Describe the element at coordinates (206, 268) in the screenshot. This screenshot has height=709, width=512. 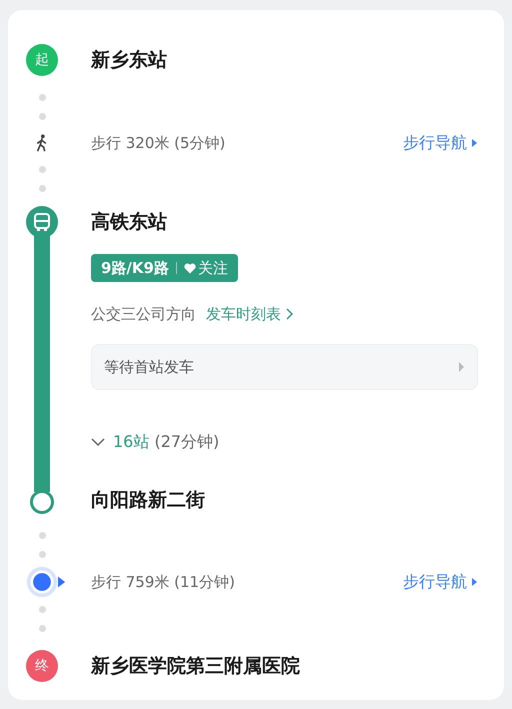
I see `follow-button: 关注` at that location.